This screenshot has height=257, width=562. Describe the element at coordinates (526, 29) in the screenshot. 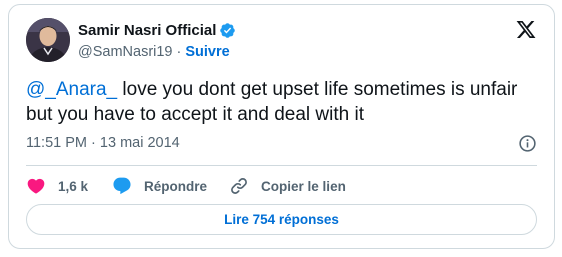

I see `x-logo-icon` at that location.